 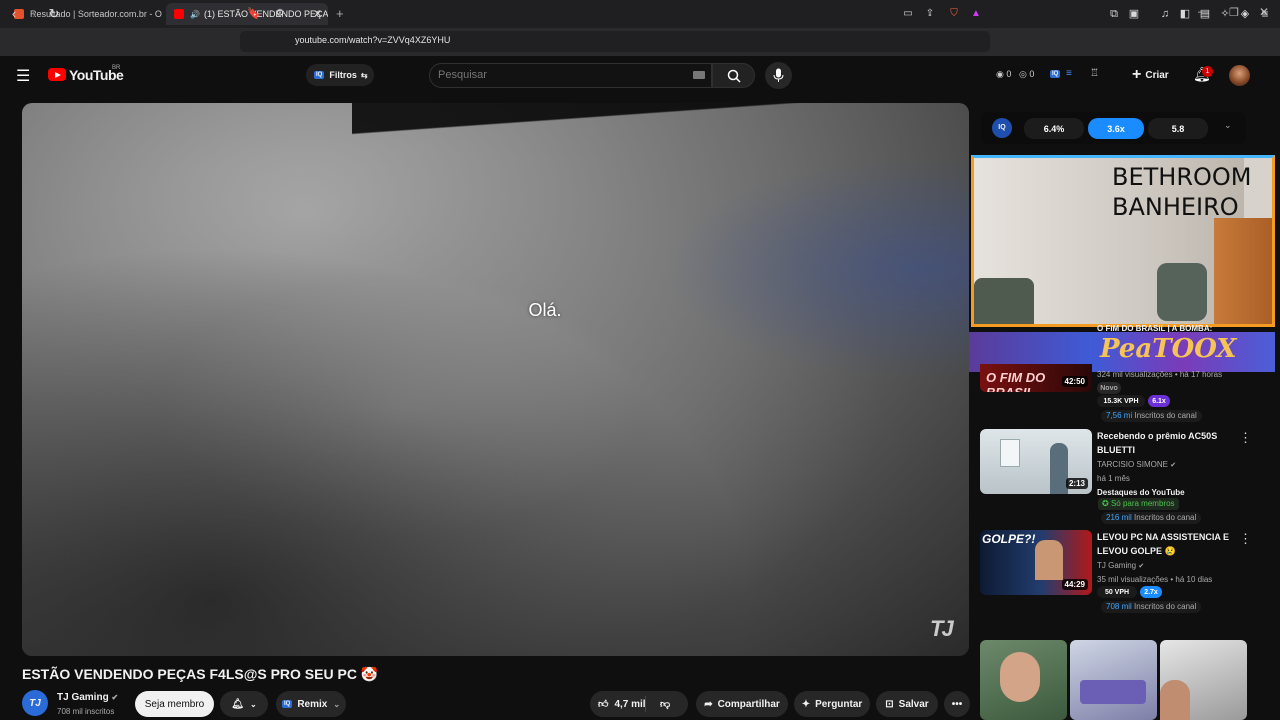 I want to click on hamburger-menu-icon: ☰, so click(x=23, y=76).